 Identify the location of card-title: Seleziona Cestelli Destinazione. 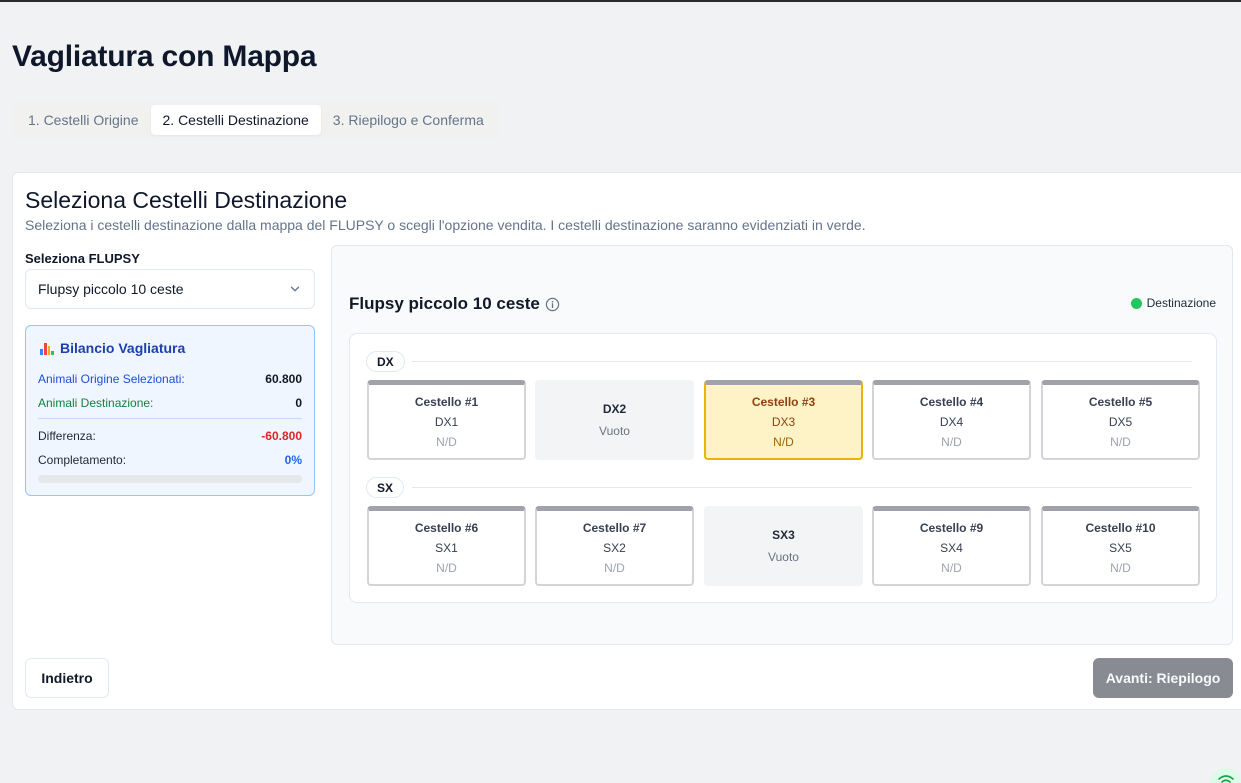
(186, 200).